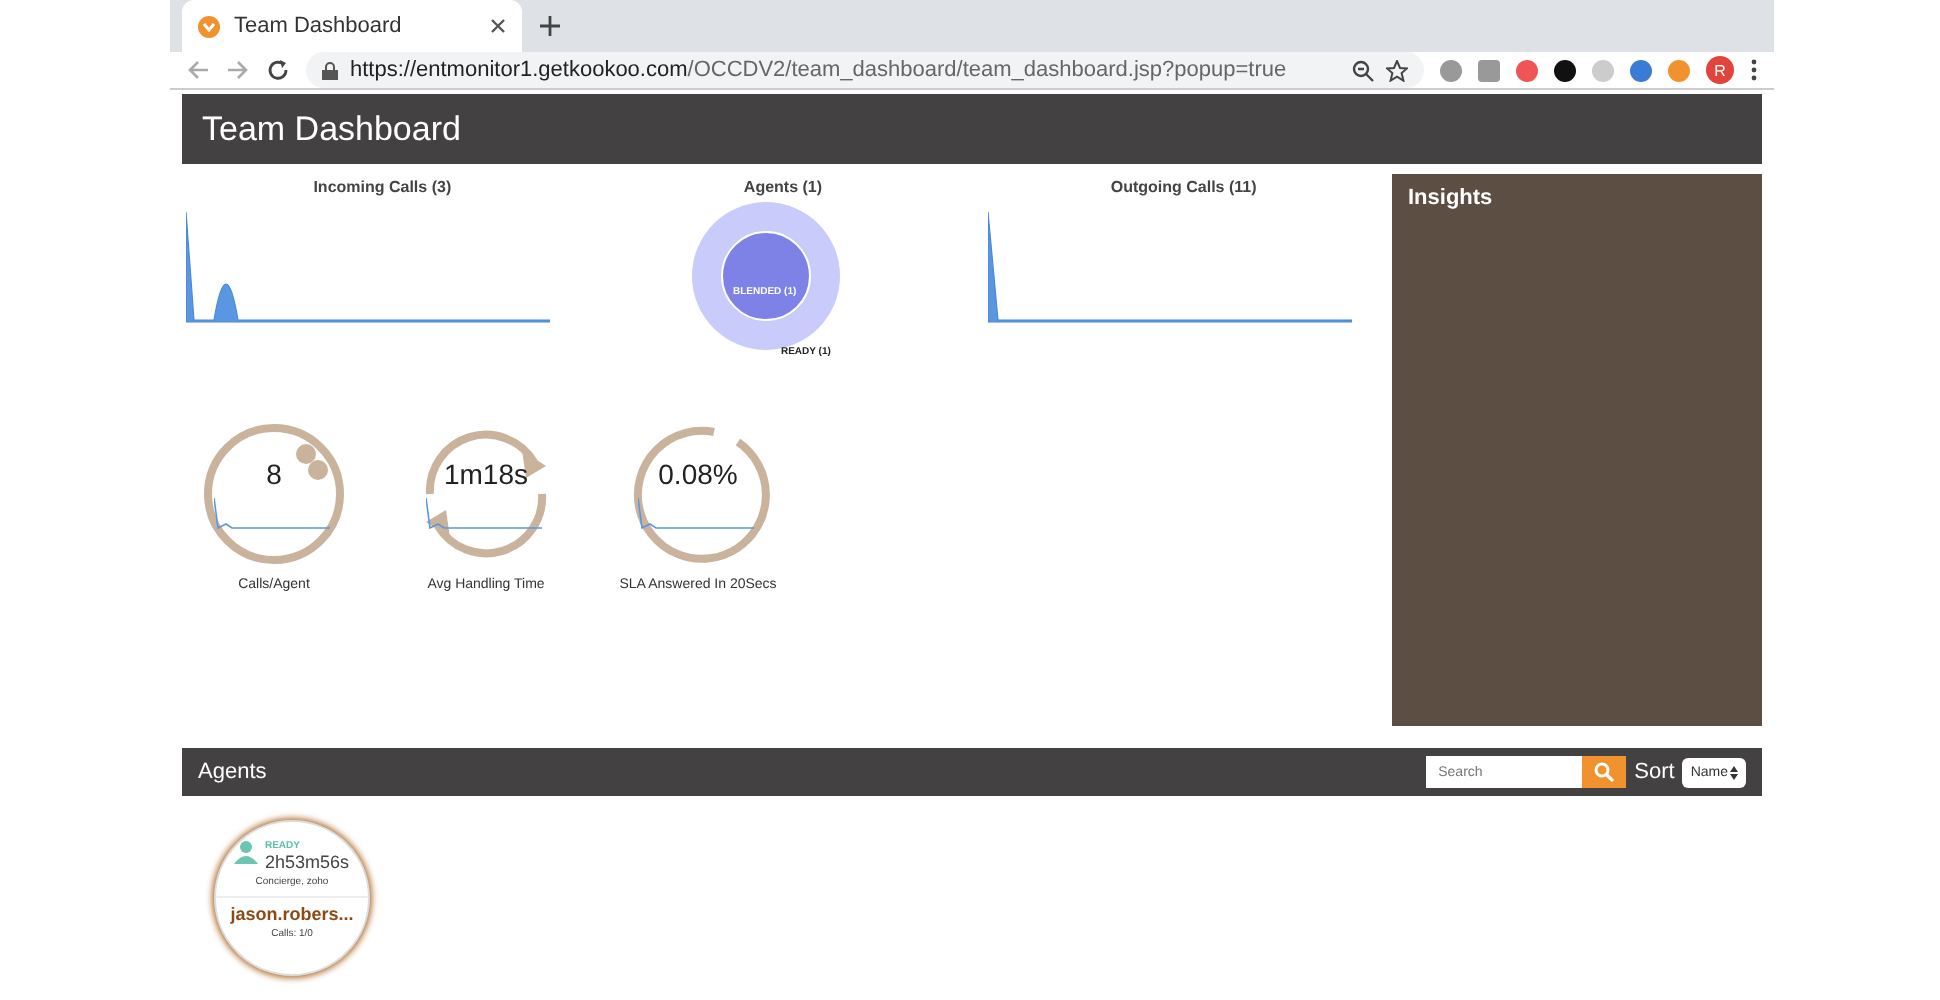  Describe the element at coordinates (1450, 198) in the screenshot. I see `panel-title: Insights` at that location.